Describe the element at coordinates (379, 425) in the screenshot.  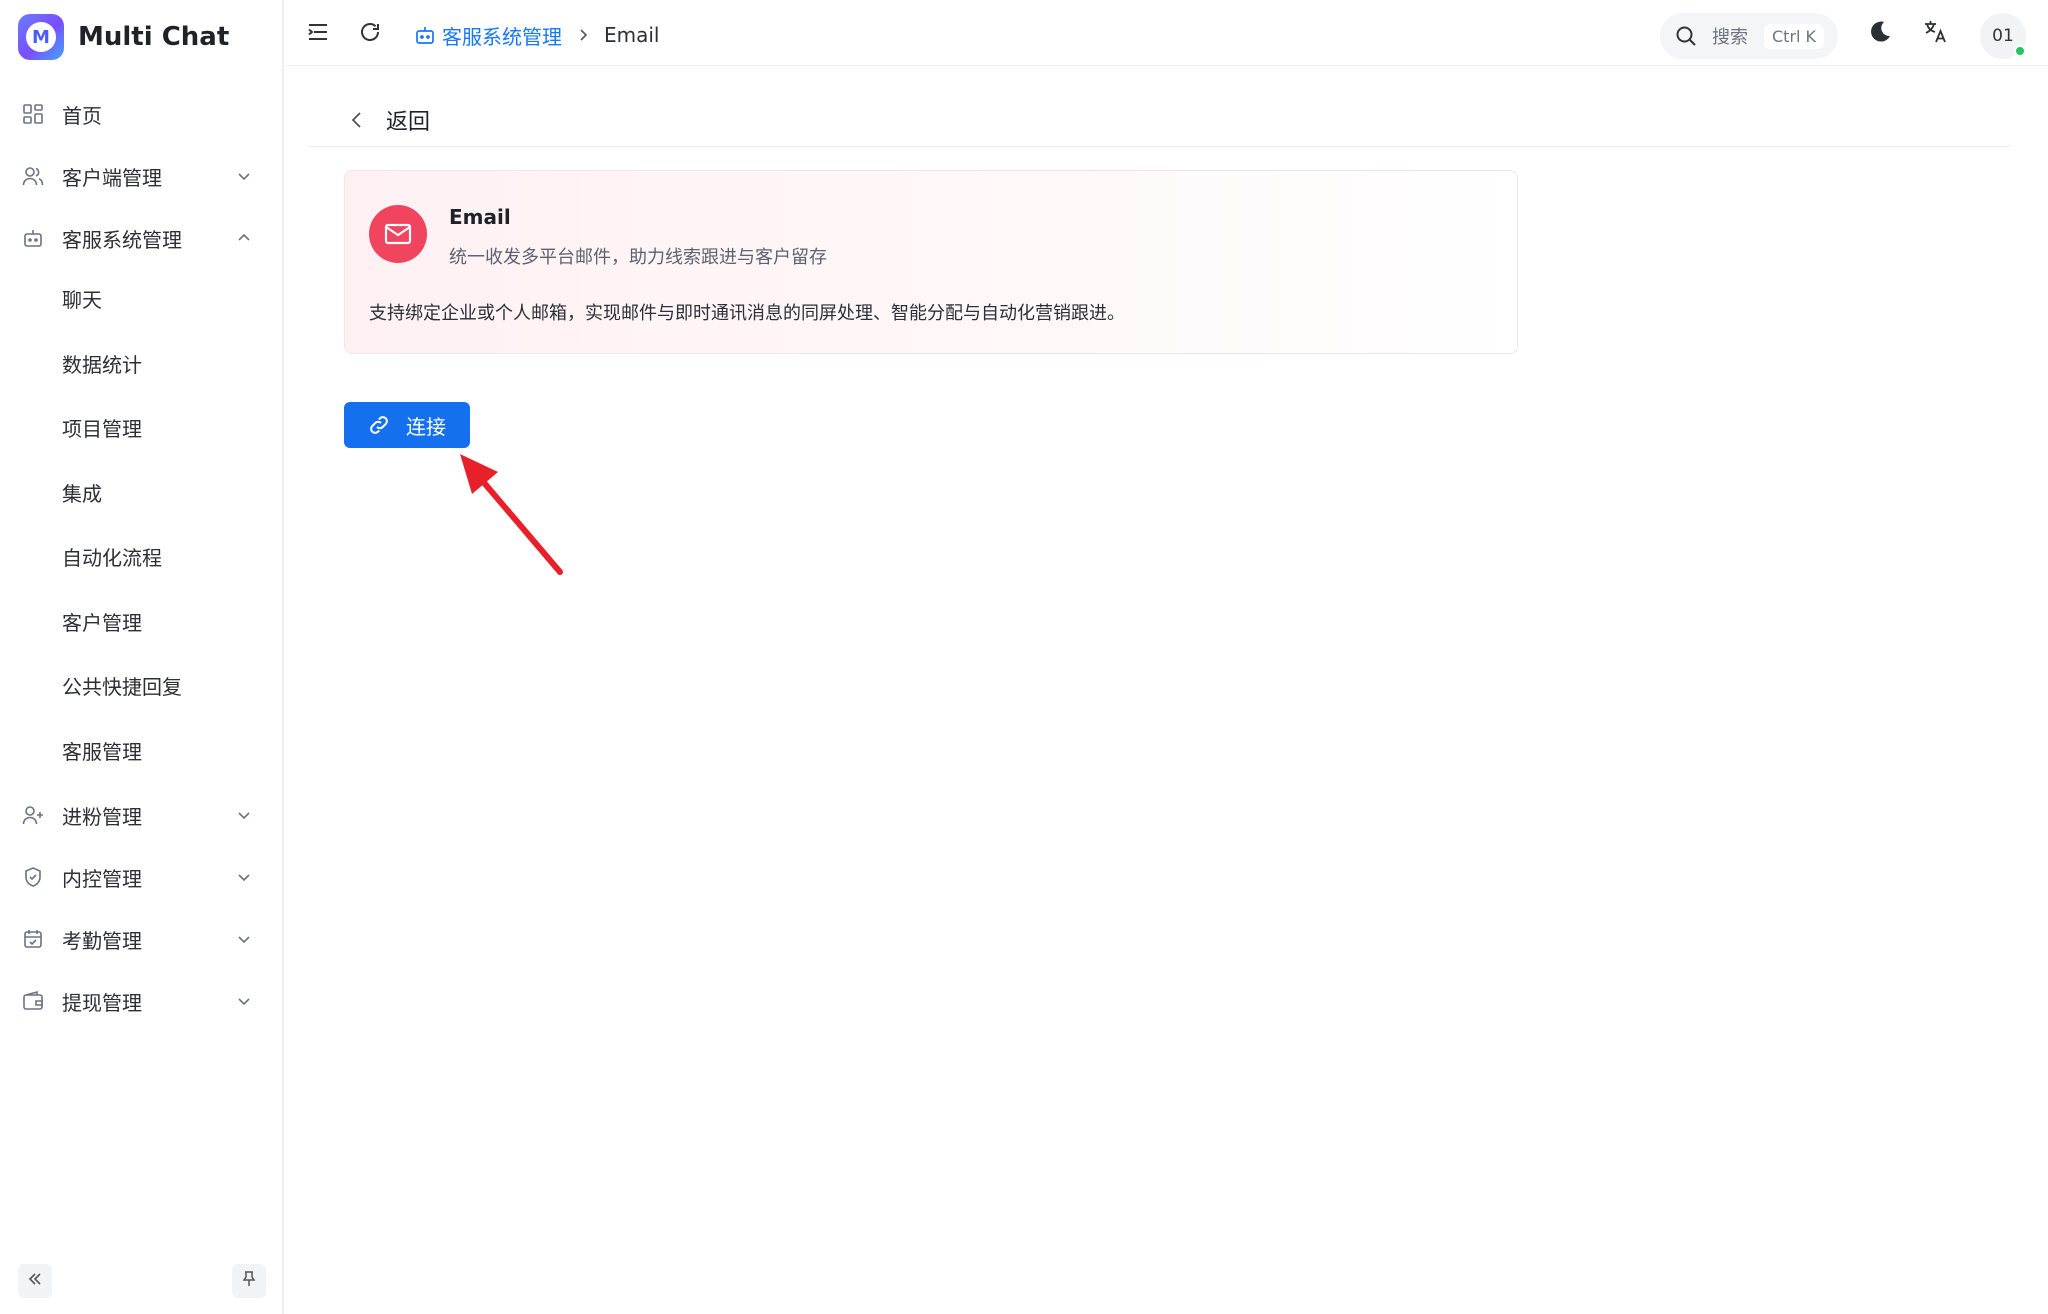
I see `link-icon` at that location.